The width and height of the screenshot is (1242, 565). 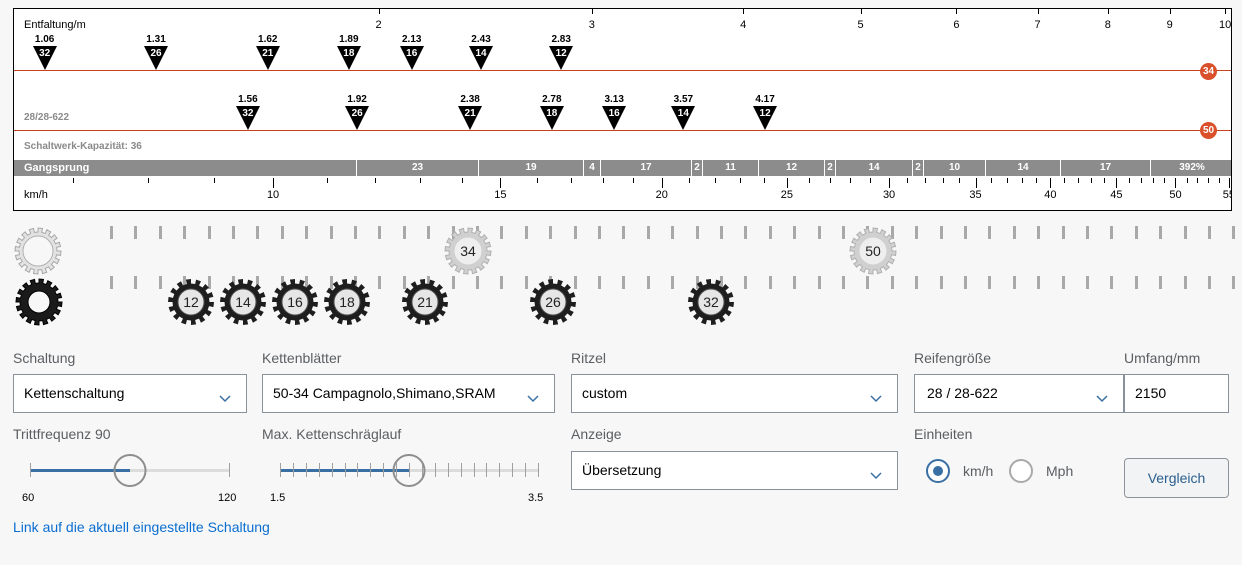 What do you see at coordinates (425, 302) in the screenshot?
I see `cog-21-icon: 21` at bounding box center [425, 302].